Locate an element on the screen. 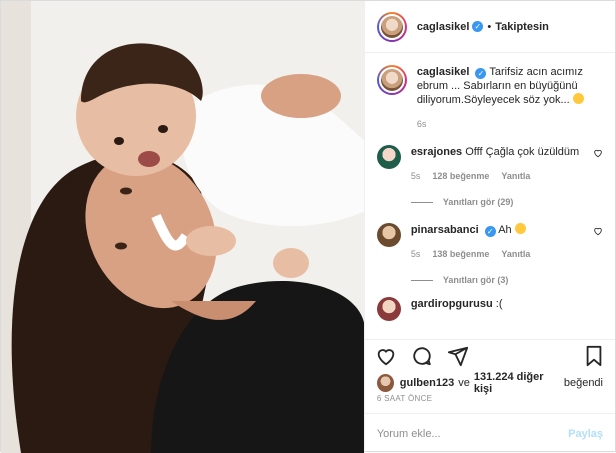  header-username: caglasikel is located at coordinates (443, 27).